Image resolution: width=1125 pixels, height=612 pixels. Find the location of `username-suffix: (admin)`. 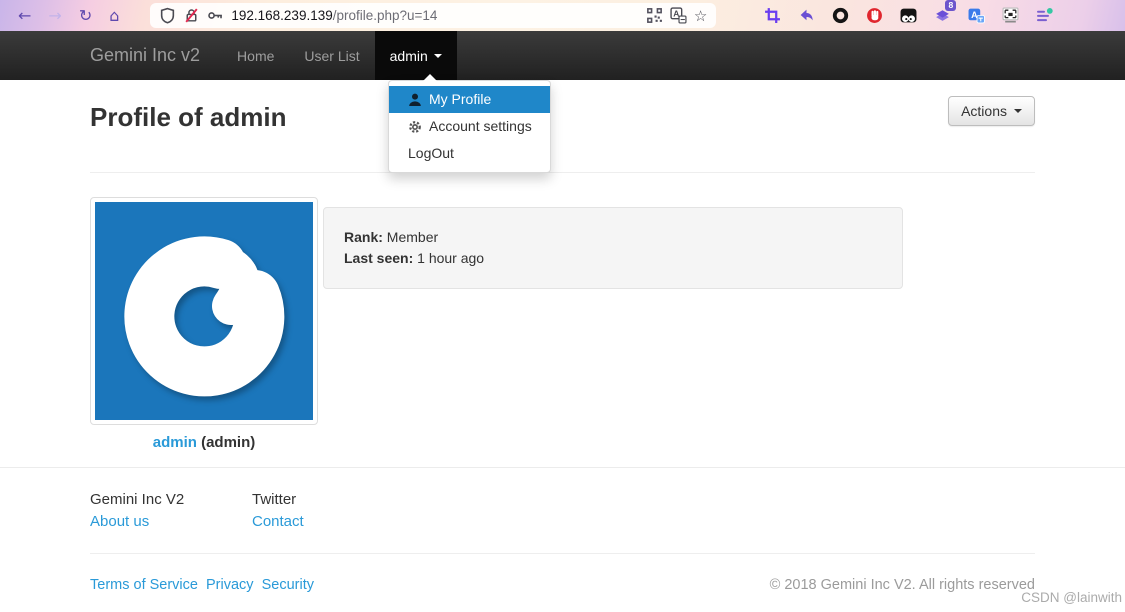

username-suffix: (admin) is located at coordinates (228, 442).